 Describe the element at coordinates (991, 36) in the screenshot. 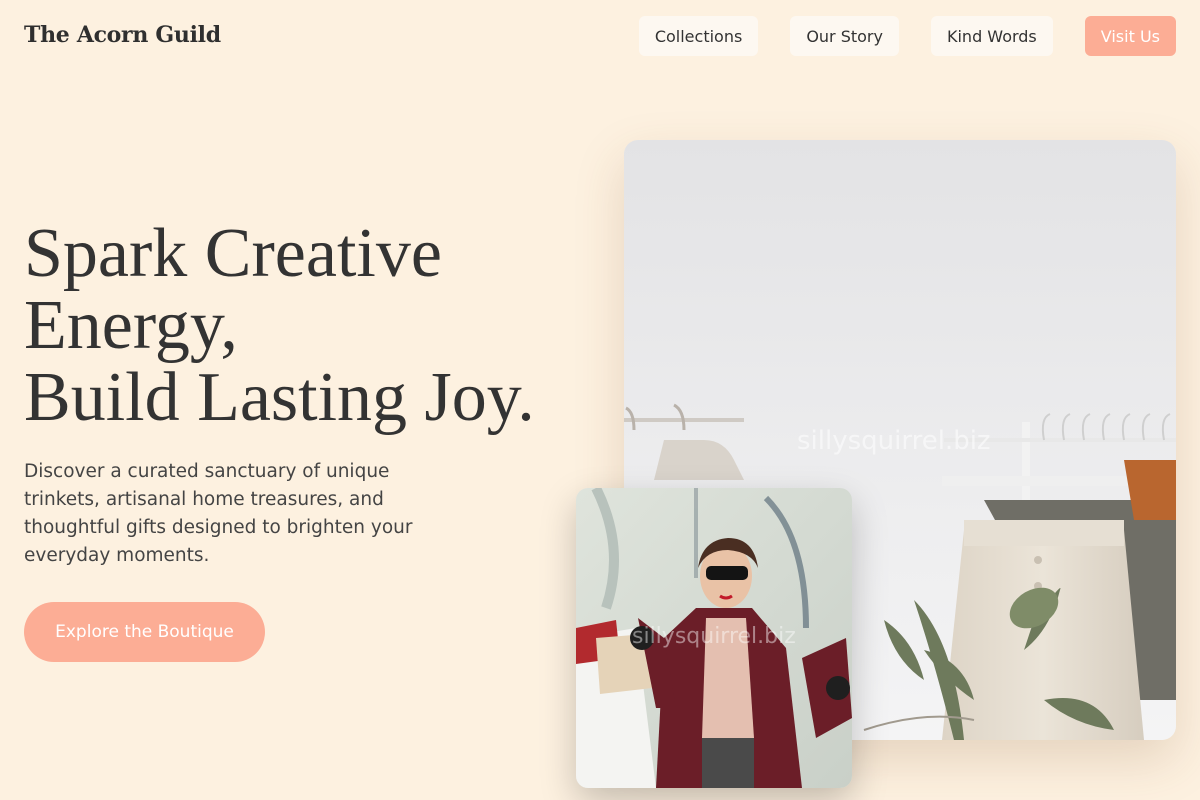

I see `nav-kind-words: Kind Words` at that location.